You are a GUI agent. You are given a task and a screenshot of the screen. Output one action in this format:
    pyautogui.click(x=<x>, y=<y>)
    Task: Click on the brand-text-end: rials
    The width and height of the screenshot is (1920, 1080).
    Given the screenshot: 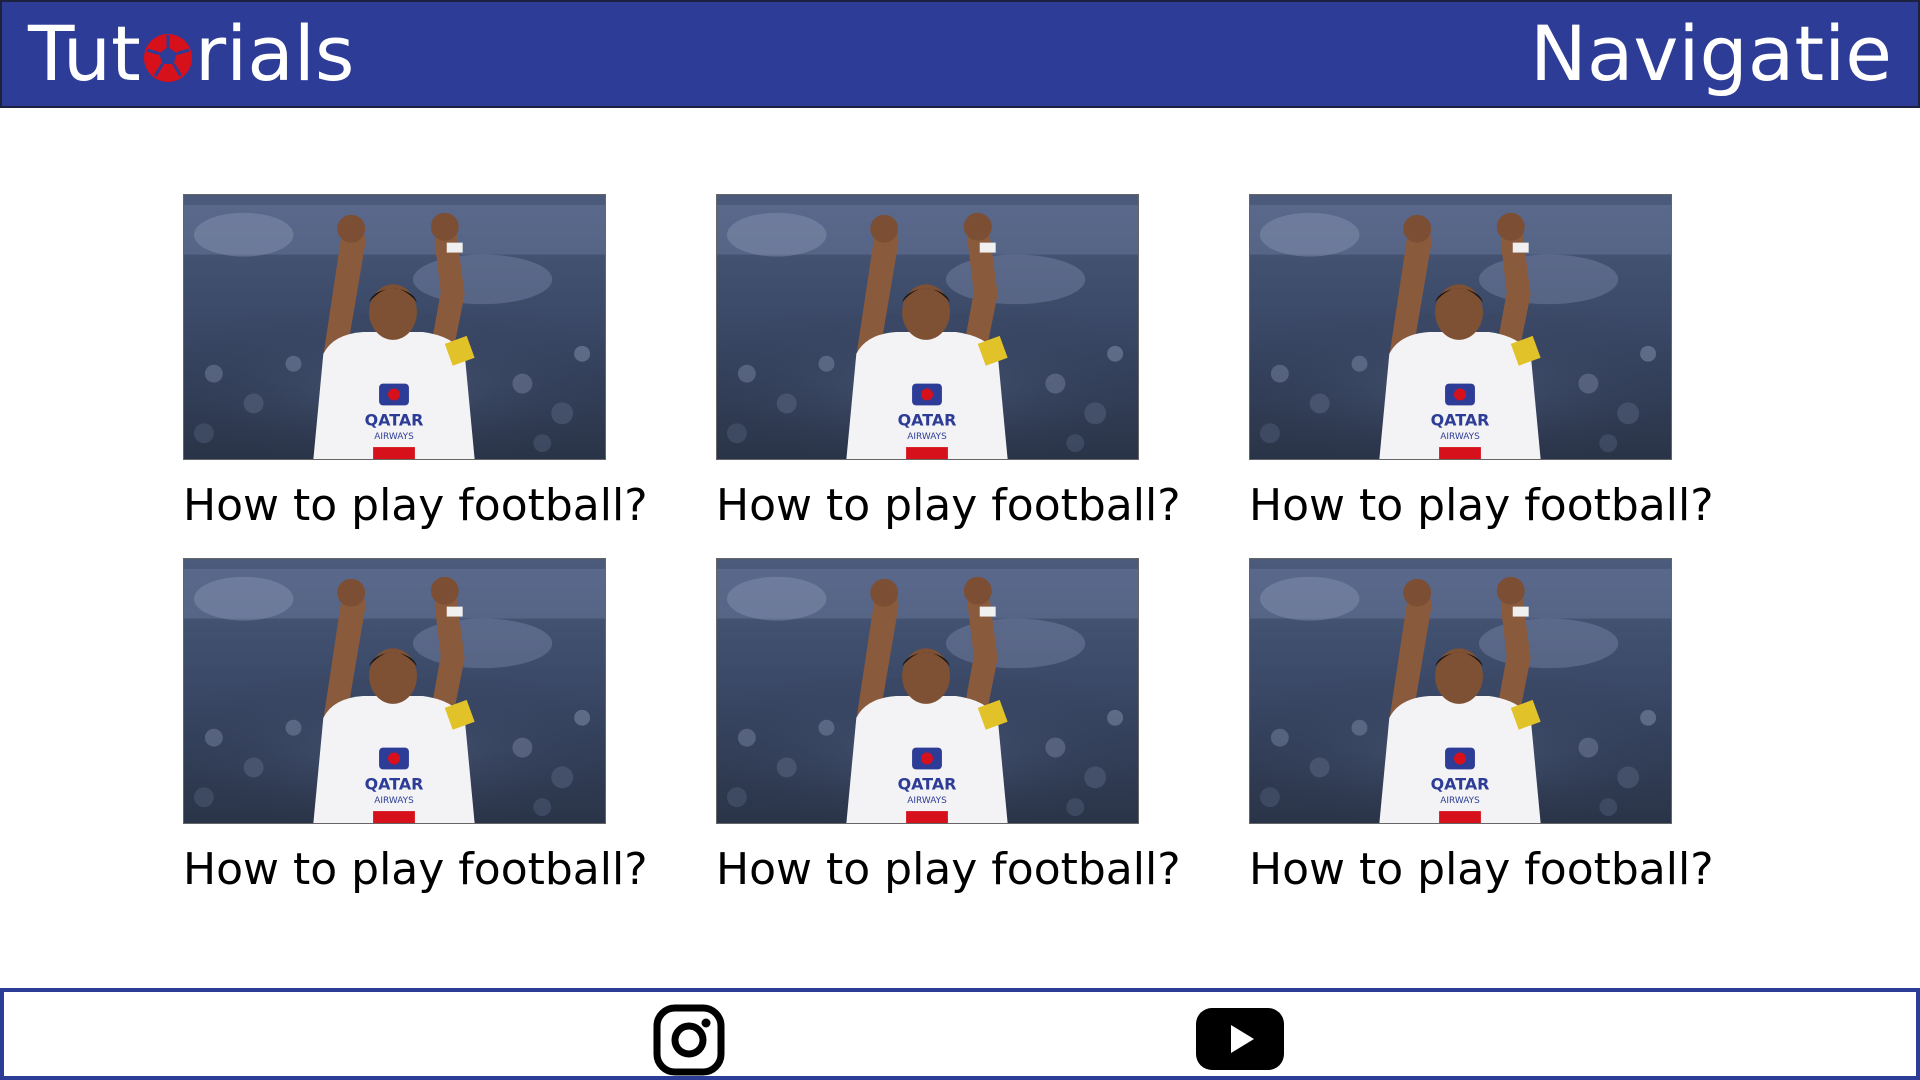 What is the action you would take?
    pyautogui.click(x=274, y=53)
    